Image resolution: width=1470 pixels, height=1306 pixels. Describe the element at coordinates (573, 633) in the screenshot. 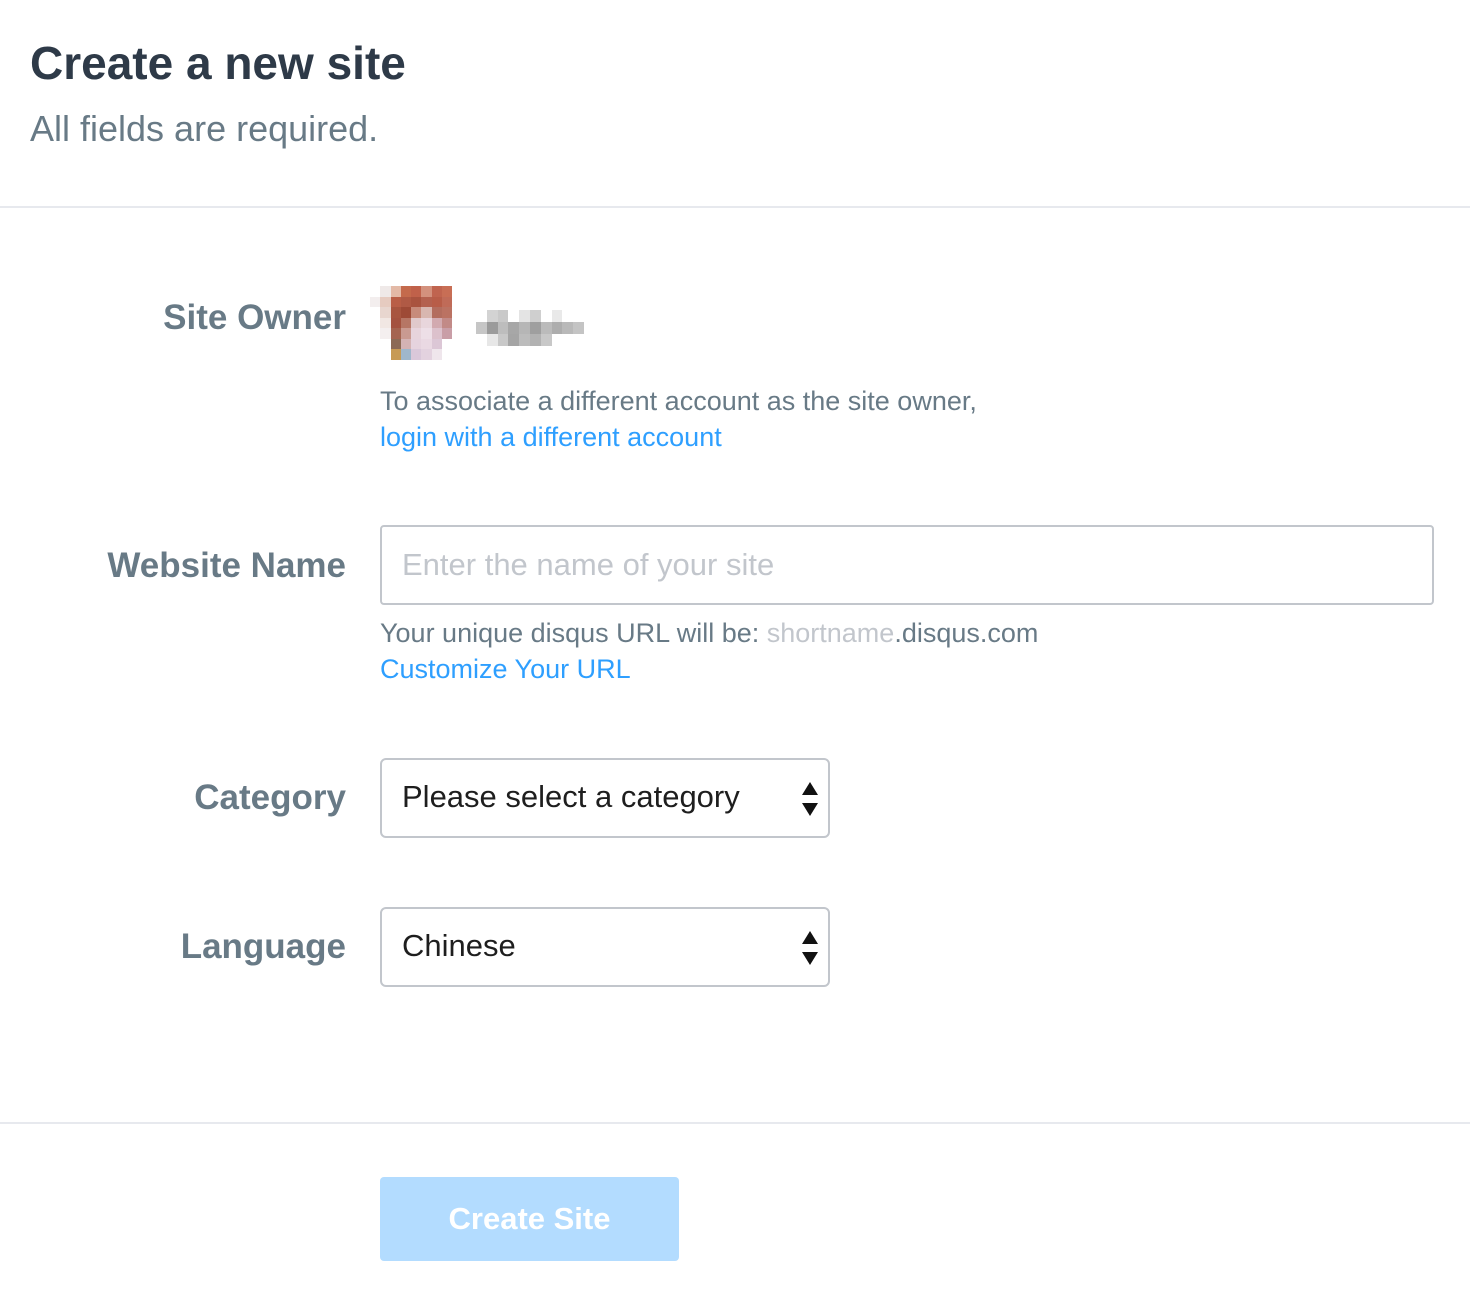

I see `url-prefix: Your unique disqus URL will be:` at that location.